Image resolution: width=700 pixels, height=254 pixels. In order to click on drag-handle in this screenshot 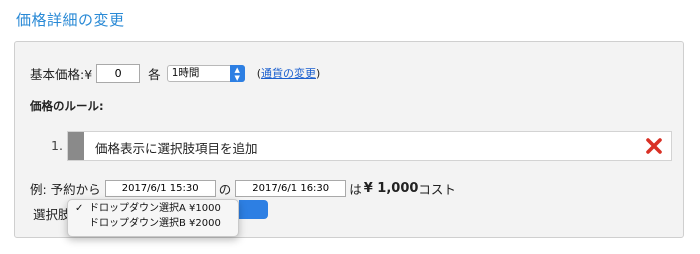, I will do `click(76, 146)`.